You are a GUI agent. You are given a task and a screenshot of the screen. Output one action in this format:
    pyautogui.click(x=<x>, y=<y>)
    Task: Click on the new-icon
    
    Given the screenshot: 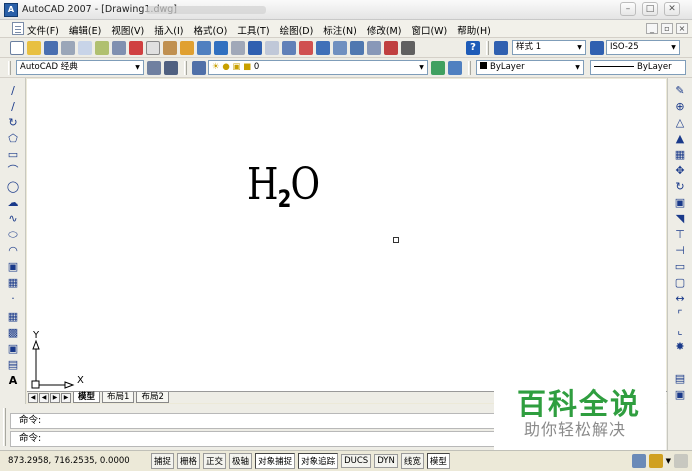 What is the action you would take?
    pyautogui.click(x=17, y=48)
    